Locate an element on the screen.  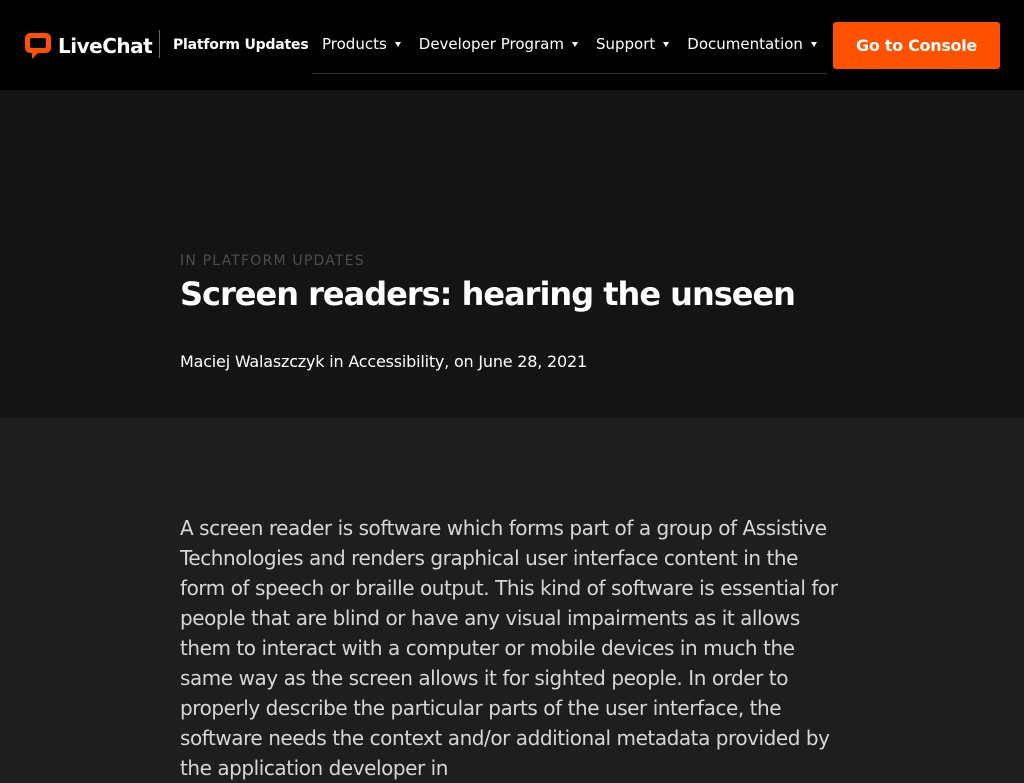
section-title: Platform Updates is located at coordinates (241, 45).